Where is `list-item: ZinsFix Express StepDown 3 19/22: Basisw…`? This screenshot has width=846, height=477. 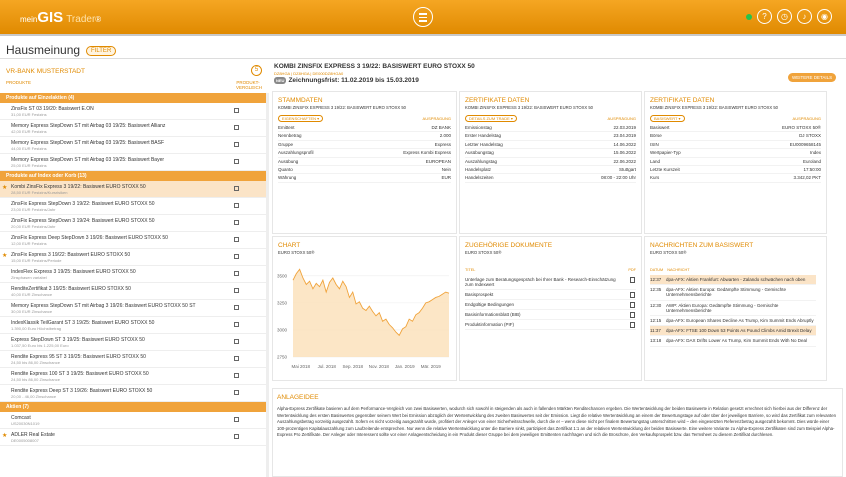
list-item: ZinsFix Express StepDown 3 19/22: Basisw… is located at coordinates (133, 206).